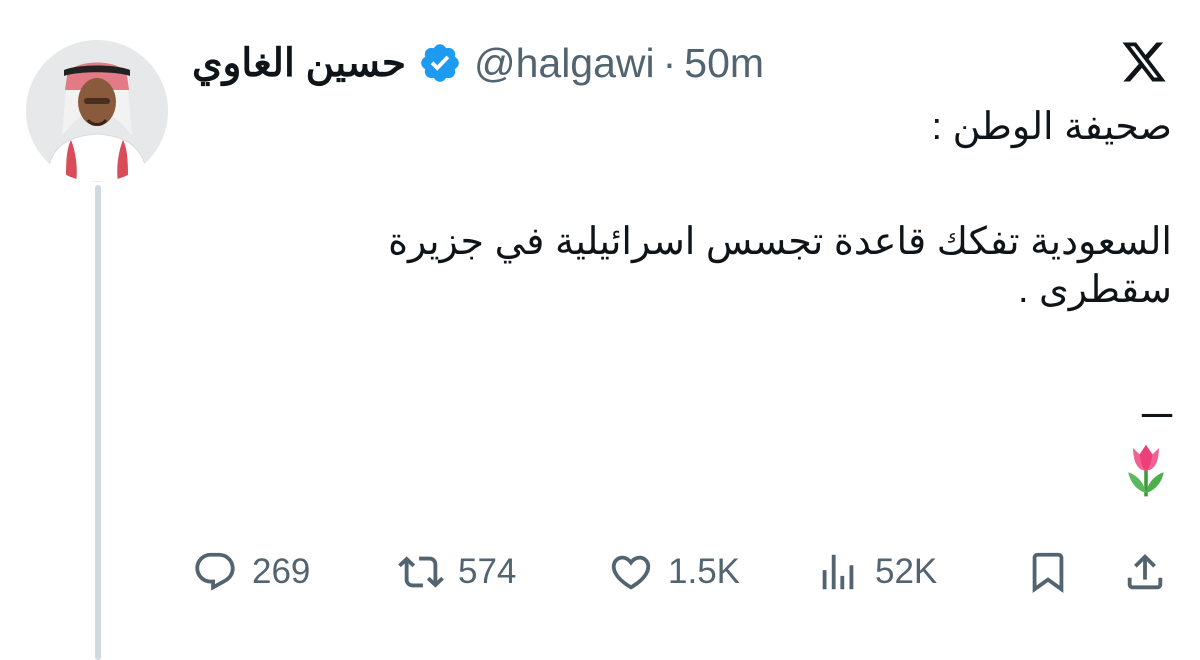 This screenshot has width=1200, height=660. Describe the element at coordinates (215, 571) in the screenshot. I see `reply-icon` at that location.